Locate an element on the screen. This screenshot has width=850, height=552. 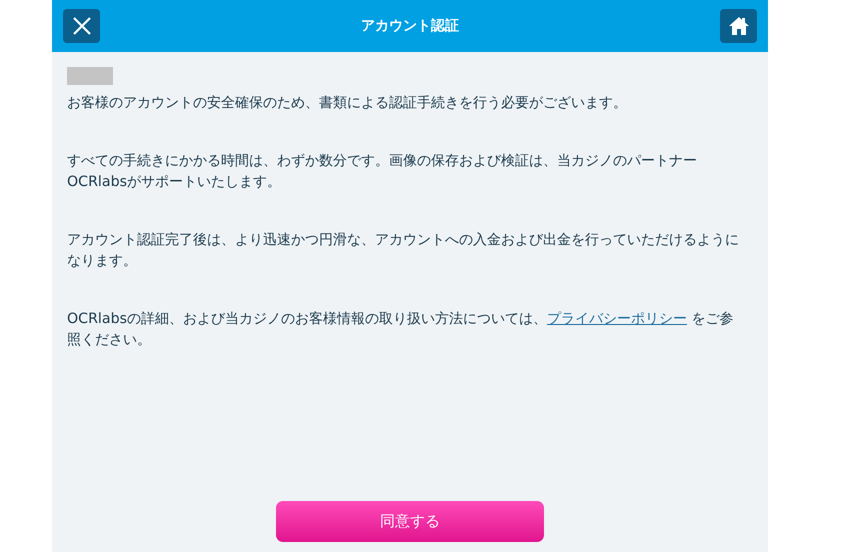
placeholder-bar is located at coordinates (90, 76).